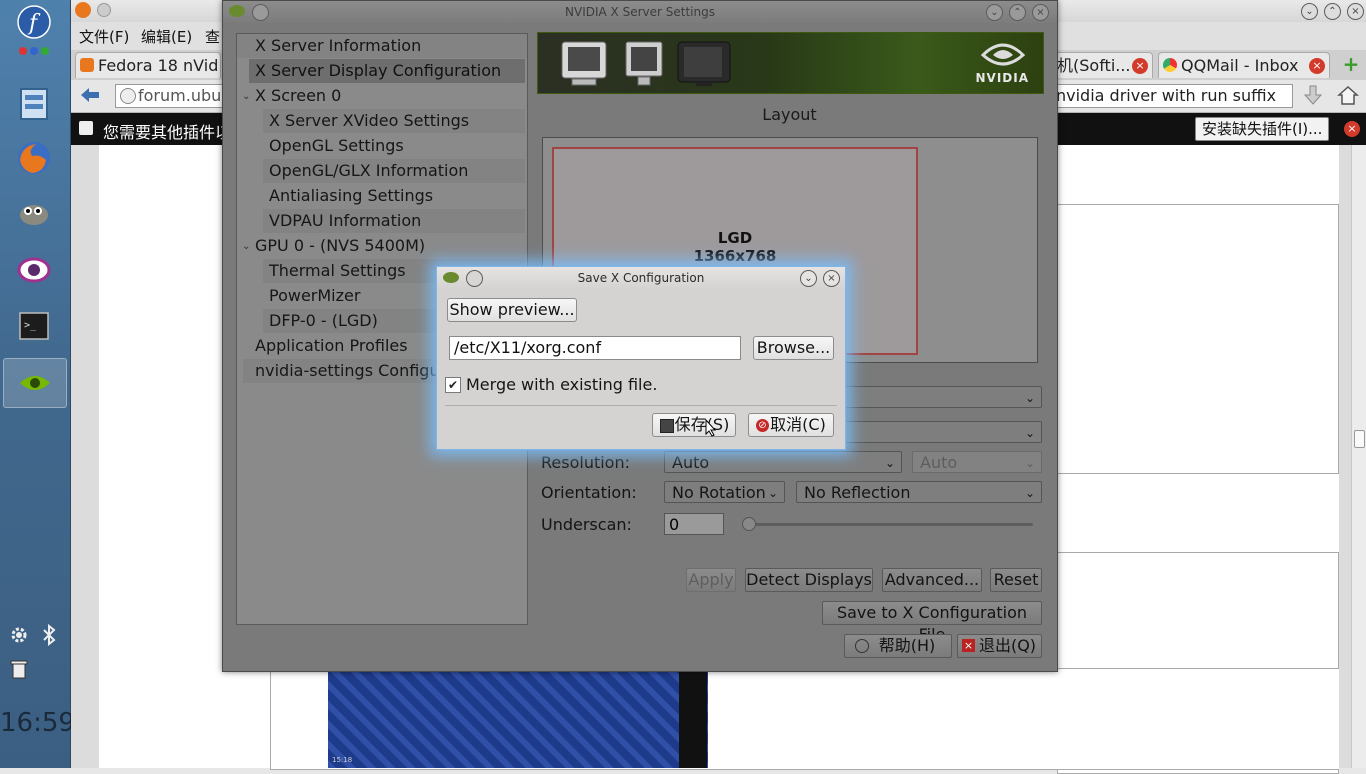 The height and width of the screenshot is (774, 1366). I want to click on window-title: NVIDIA X Server Settings, so click(640, 12).